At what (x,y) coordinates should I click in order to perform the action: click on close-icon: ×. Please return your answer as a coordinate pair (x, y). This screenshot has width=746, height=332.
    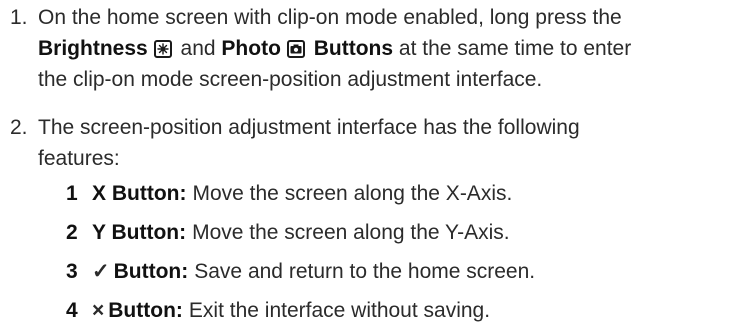
    Looking at the image, I should click on (98, 310).